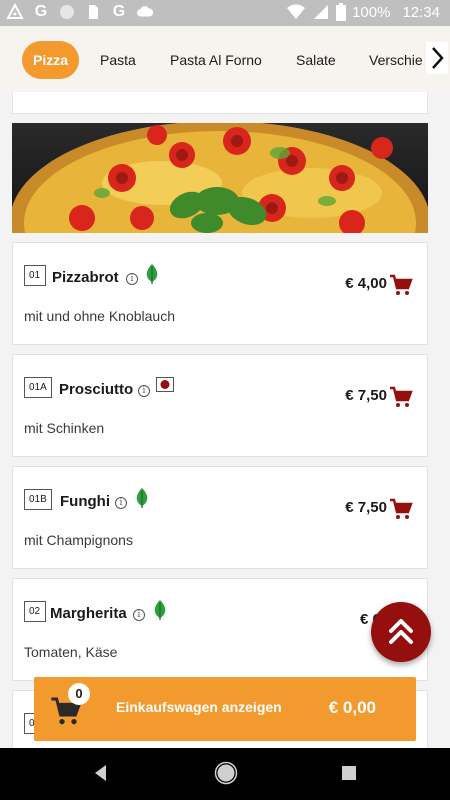 The height and width of the screenshot is (800, 450). Describe the element at coordinates (35, 275) in the screenshot. I see `item-number: 01` at that location.